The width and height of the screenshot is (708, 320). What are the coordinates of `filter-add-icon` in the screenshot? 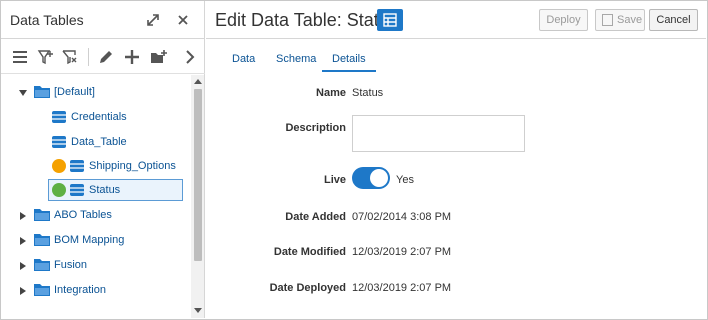 It's located at (46, 57).